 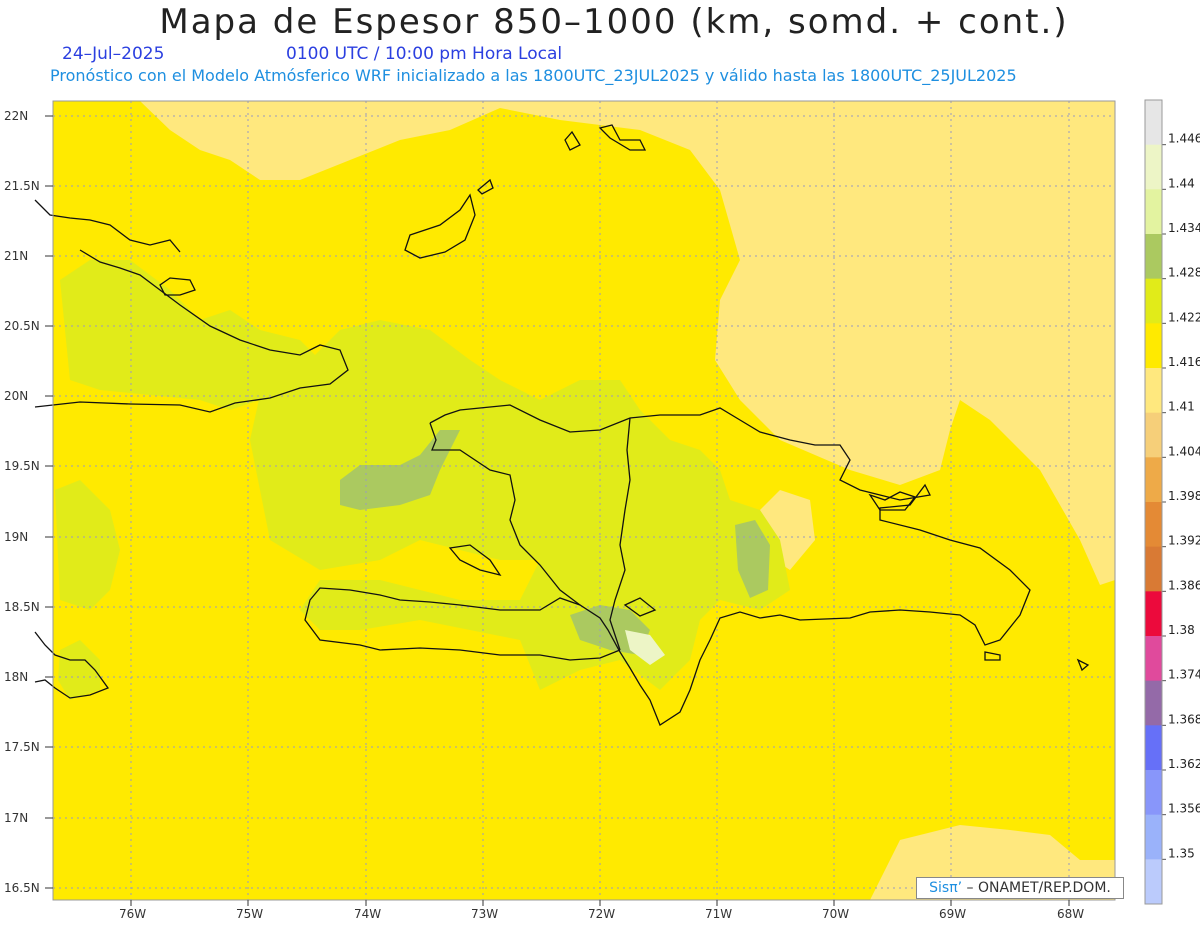 I want to click on lat-label-19n: 19N, so click(x=16, y=537).